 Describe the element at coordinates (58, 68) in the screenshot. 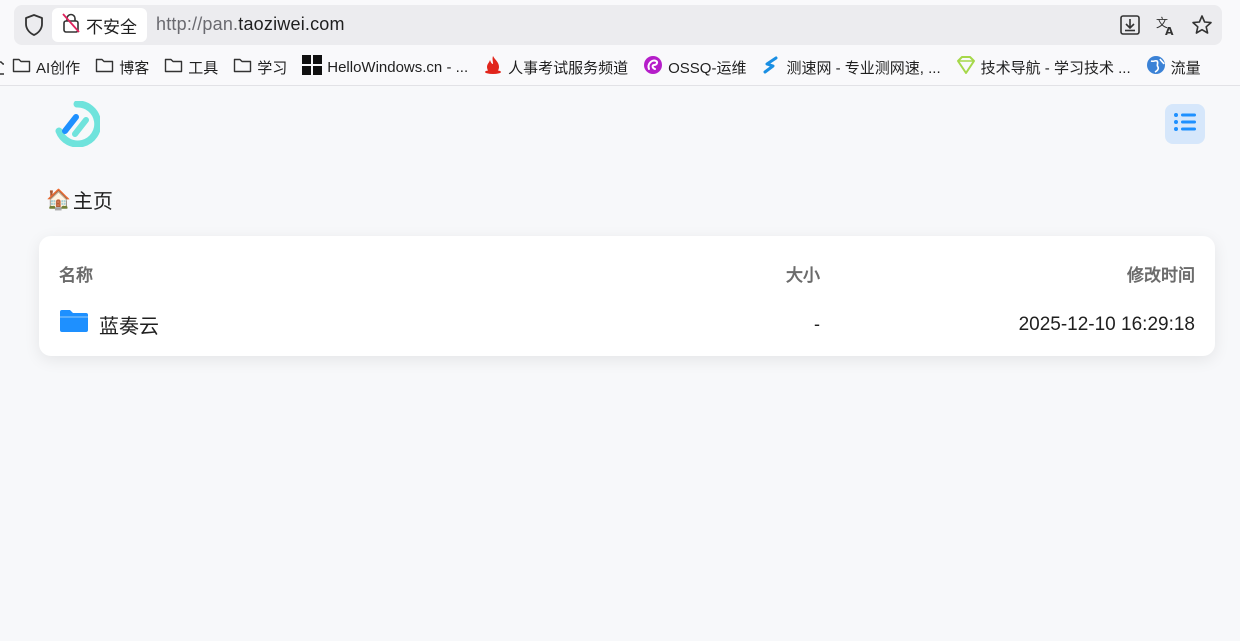

I see `bookmark-label: AI创作` at that location.